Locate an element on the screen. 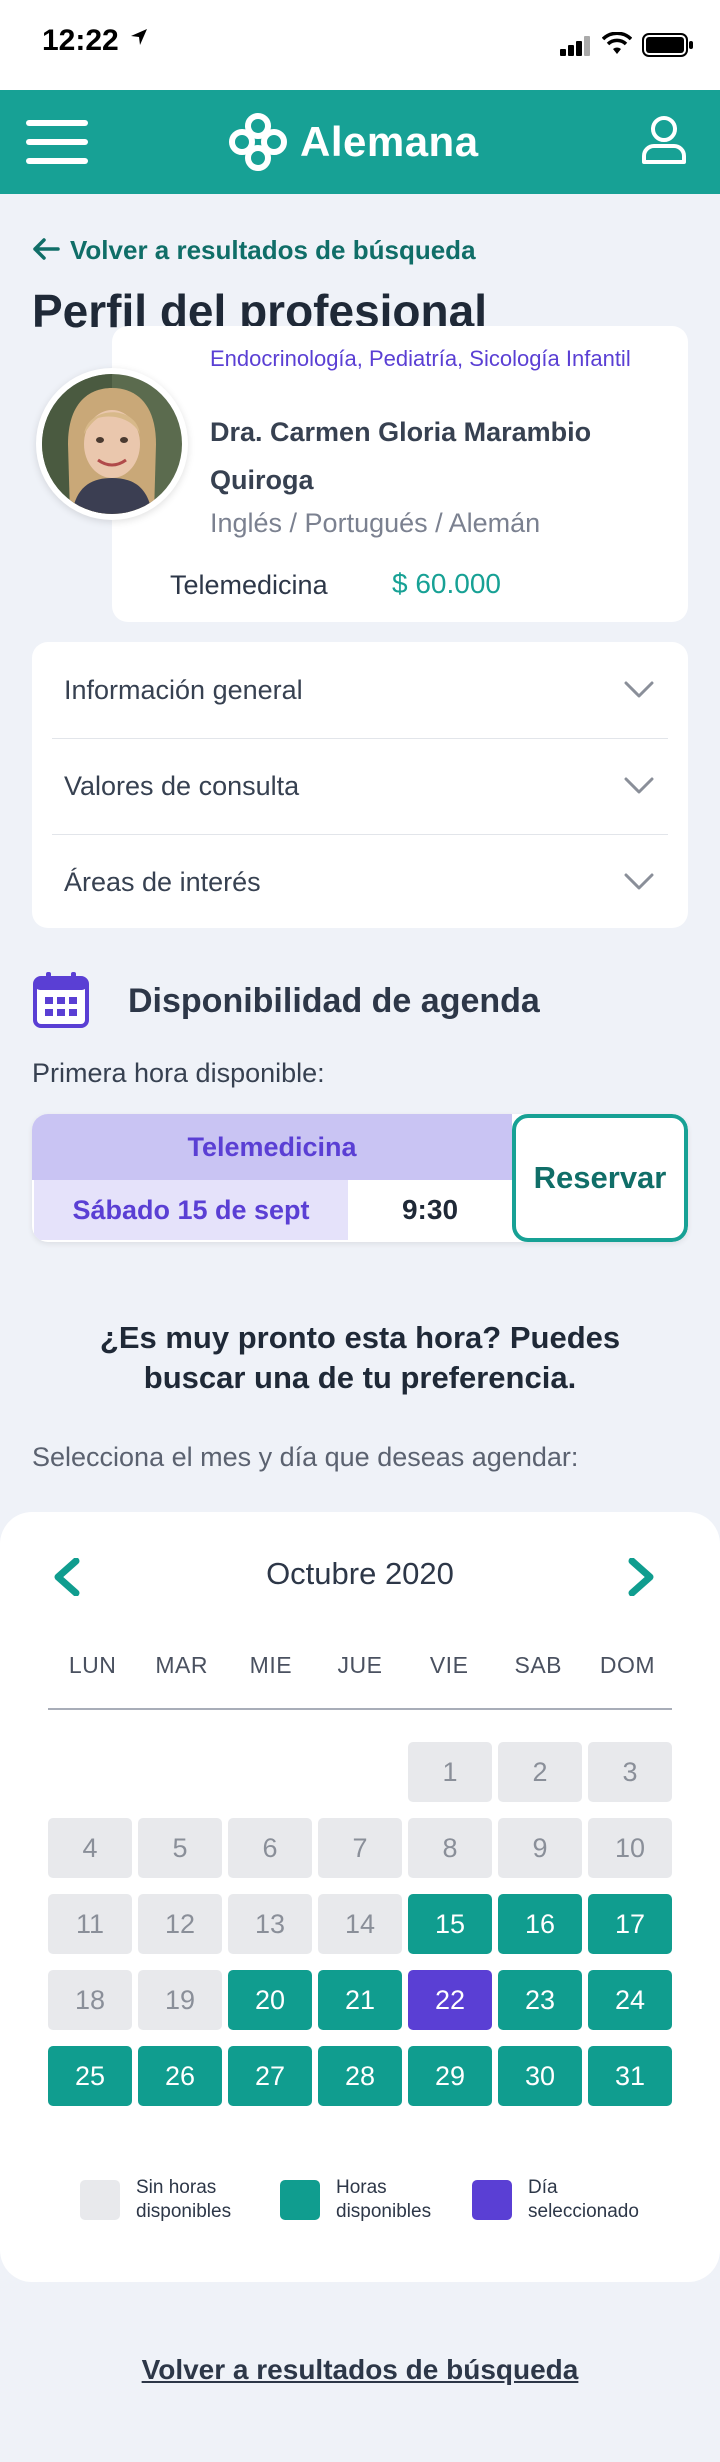  calendar-day-25: 25 is located at coordinates (90, 2076).